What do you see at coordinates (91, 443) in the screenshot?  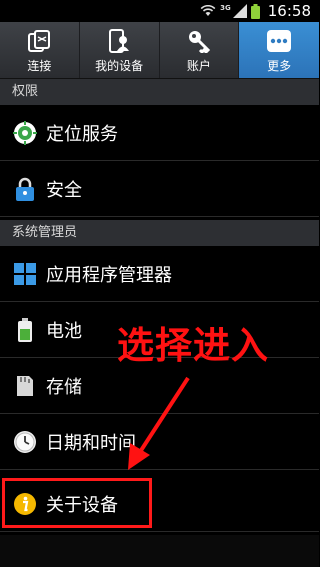 I see `list-item-label: 日期和时间` at bounding box center [91, 443].